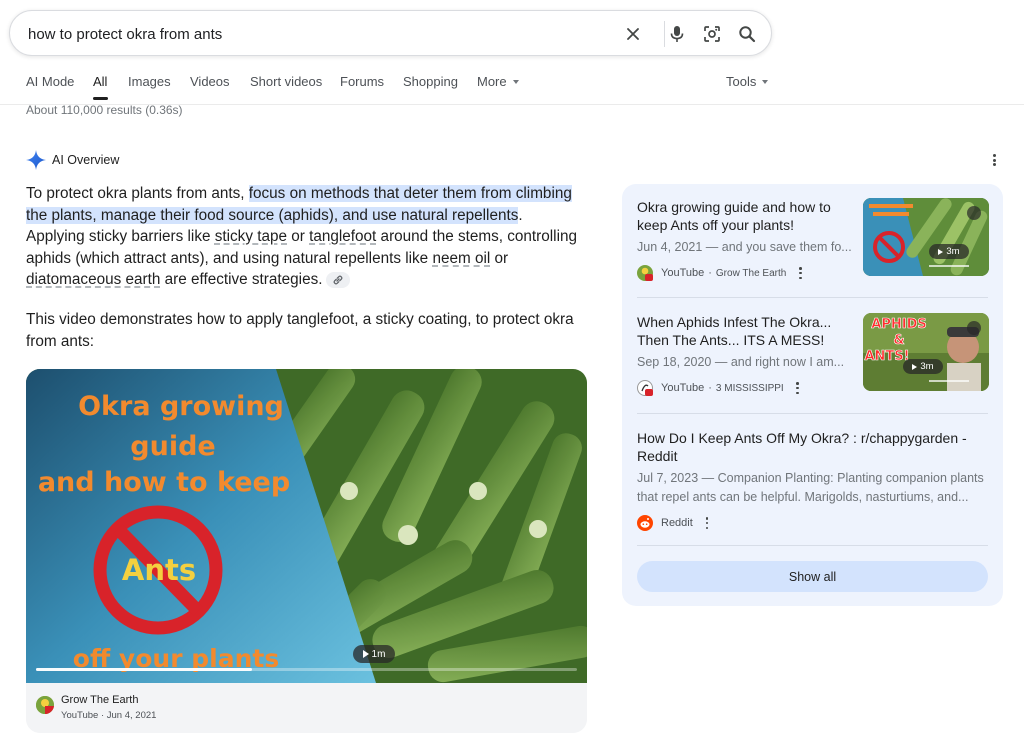 The height and width of the screenshot is (750, 1024). I want to click on thumb-text-line: guide, so click(172, 446).